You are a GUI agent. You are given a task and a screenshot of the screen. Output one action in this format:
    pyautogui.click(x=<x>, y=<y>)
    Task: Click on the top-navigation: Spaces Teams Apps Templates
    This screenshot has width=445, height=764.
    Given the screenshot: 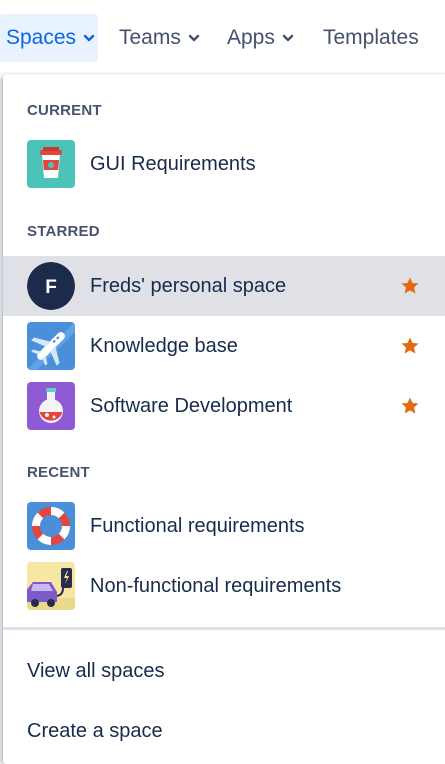 What is the action you would take?
    pyautogui.click(x=222, y=39)
    